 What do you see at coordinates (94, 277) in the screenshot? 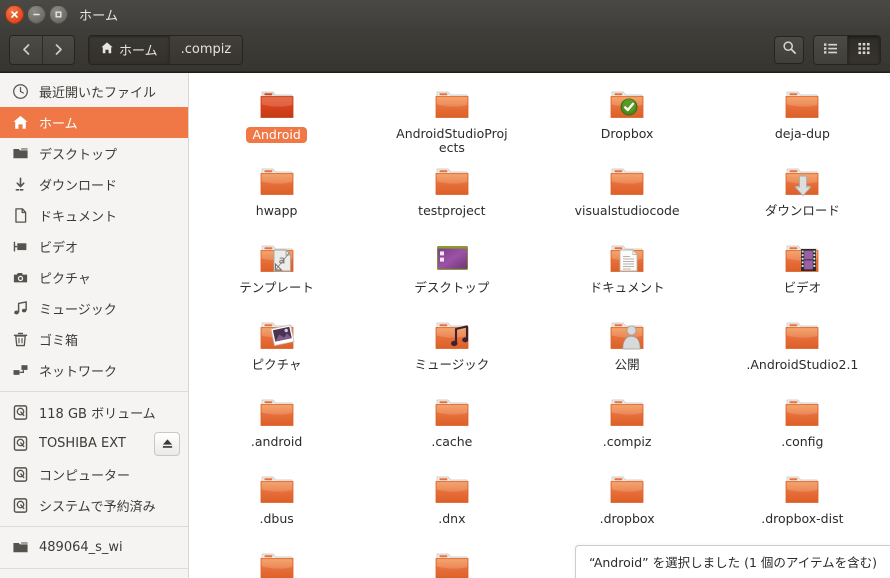
I see `sidebar-item-ピクチャ: ピクチャ` at bounding box center [94, 277].